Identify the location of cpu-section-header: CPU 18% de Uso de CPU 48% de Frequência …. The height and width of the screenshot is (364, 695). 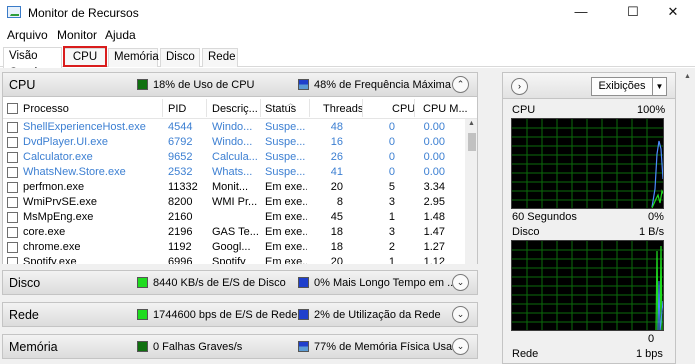
(240, 84).